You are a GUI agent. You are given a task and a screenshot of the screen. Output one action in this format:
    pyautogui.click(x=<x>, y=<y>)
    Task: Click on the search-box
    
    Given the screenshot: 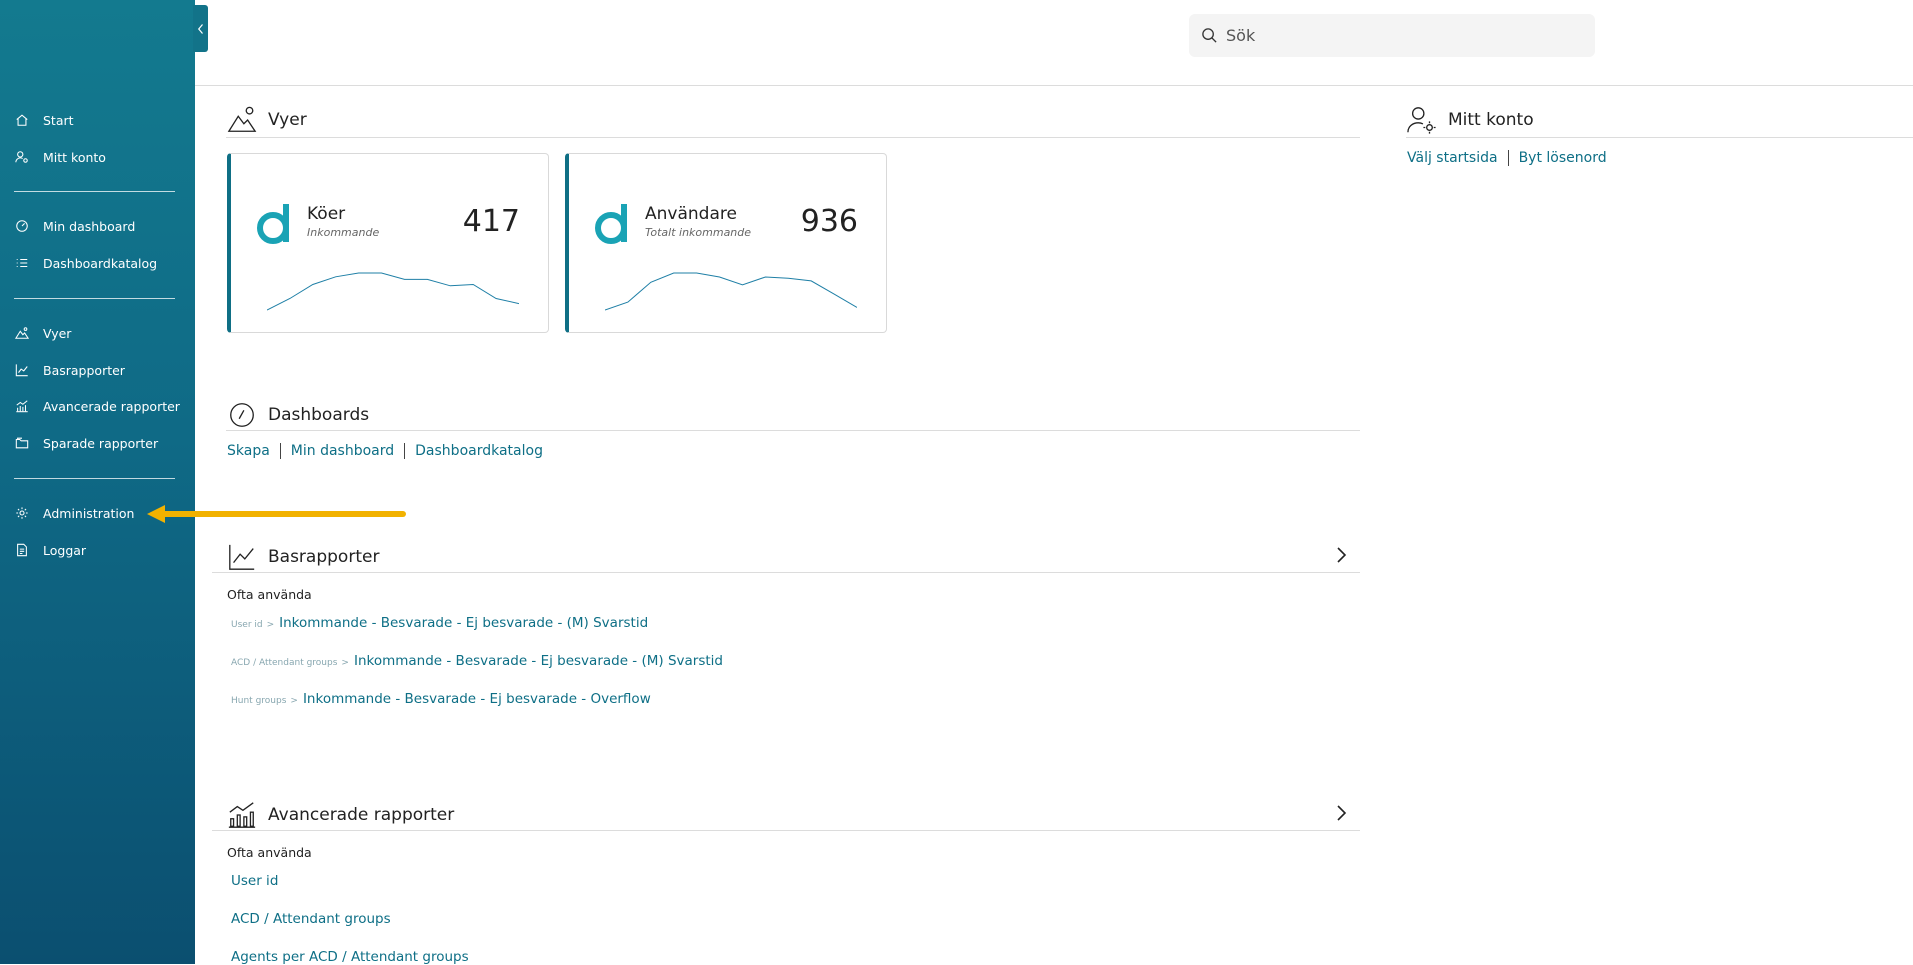 What is the action you would take?
    pyautogui.click(x=1392, y=35)
    